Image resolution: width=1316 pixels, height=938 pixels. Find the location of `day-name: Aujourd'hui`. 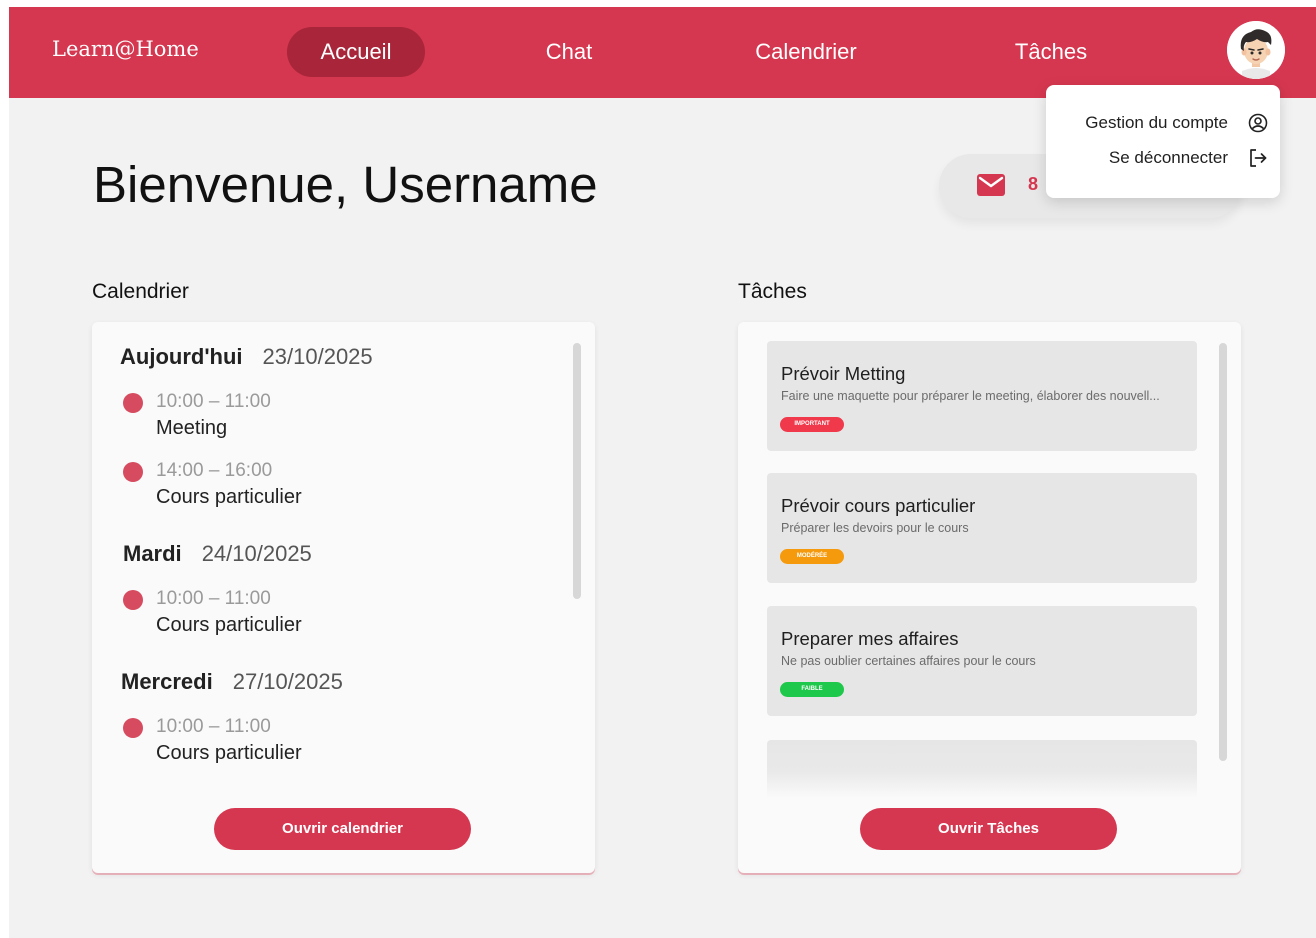

day-name: Aujourd'hui is located at coordinates (181, 356).